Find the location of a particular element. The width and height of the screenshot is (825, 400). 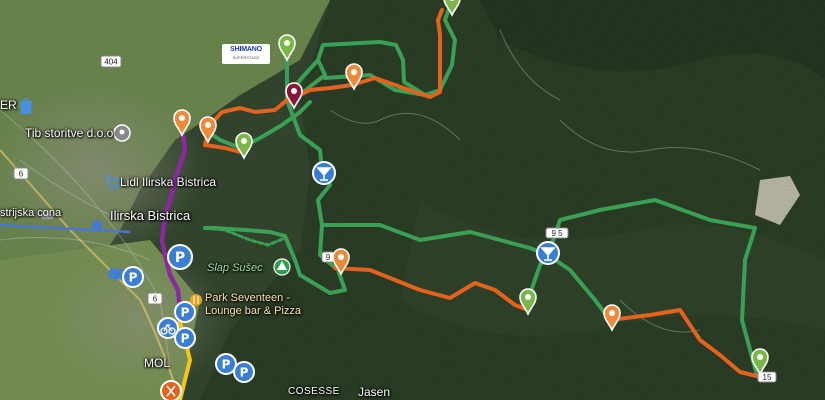

place-label-lidl: Lidl Ilirska Bistrica is located at coordinates (168, 182).